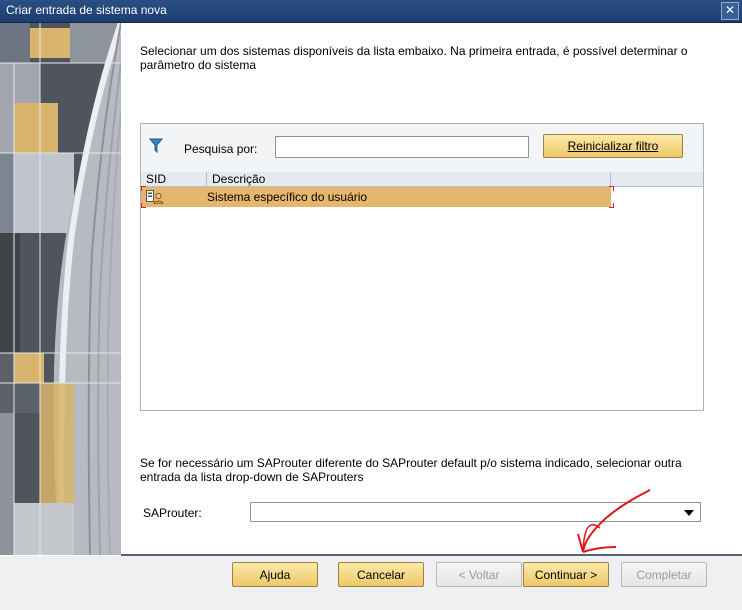 Image resolution: width=742 pixels, height=610 pixels. Describe the element at coordinates (402, 147) in the screenshot. I see `search-input` at that location.